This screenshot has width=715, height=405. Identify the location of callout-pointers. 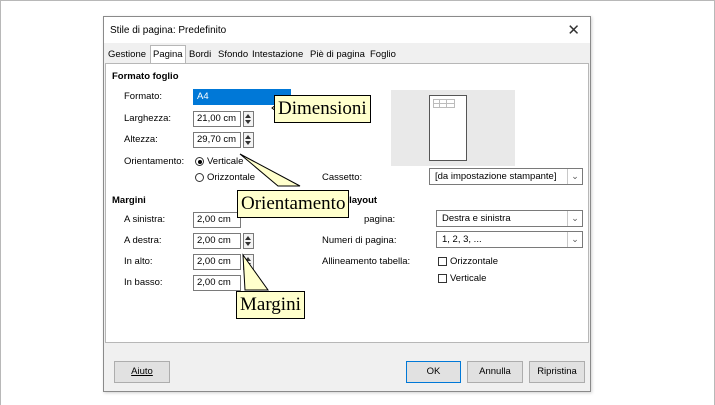
(270, 195).